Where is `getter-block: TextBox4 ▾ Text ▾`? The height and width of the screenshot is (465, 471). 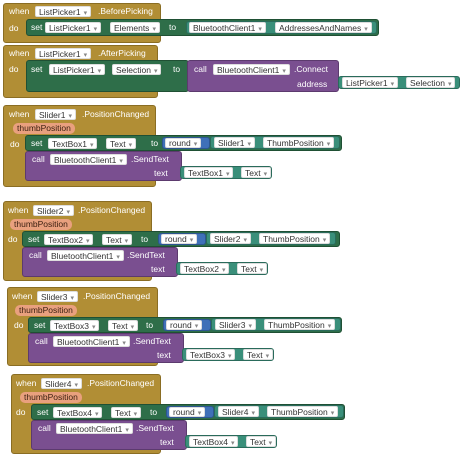
getter-block: TextBox4 ▾ Text ▾ is located at coordinates (231, 441).